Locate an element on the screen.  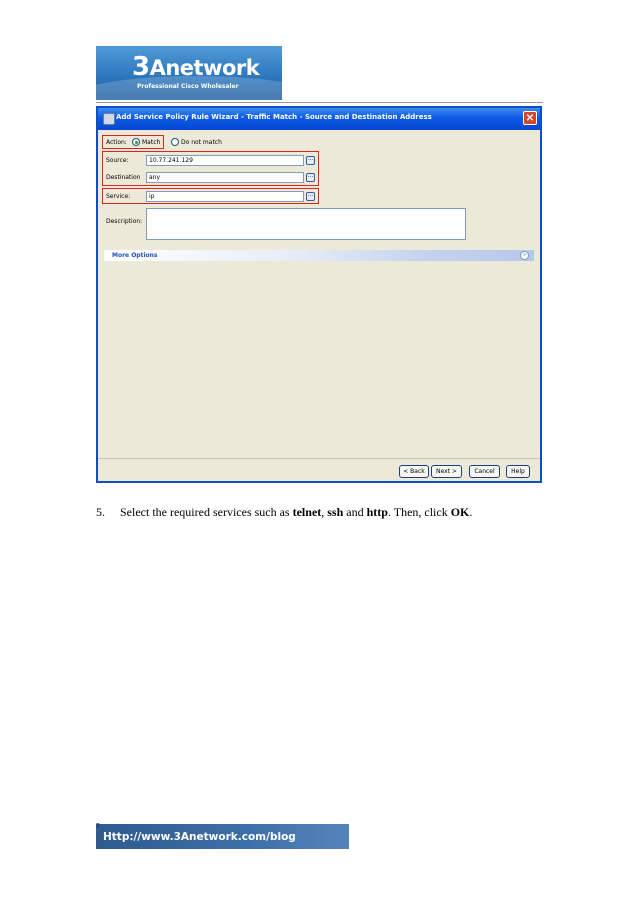
more-options-label: More Options is located at coordinates (135, 255).